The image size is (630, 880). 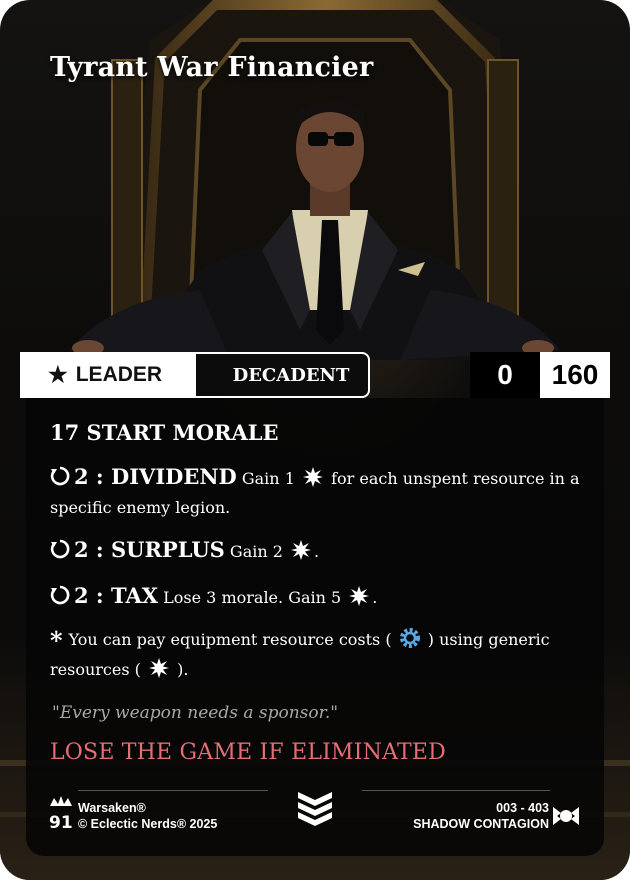 What do you see at coordinates (148, 824) in the screenshot?
I see `copyright: © Eclectic Nerds® 2025` at bounding box center [148, 824].